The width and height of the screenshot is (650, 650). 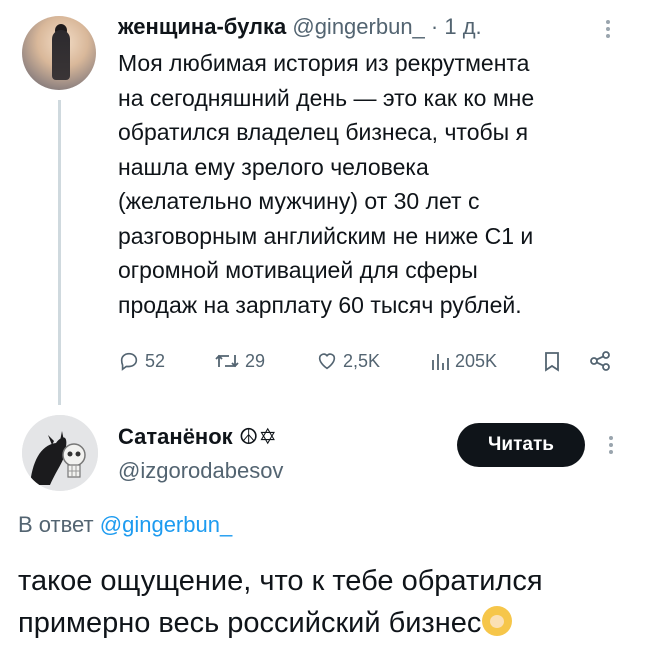 What do you see at coordinates (326, 97) in the screenshot?
I see `tweet-text-line: на сегодняшний день — это как ко мне` at bounding box center [326, 97].